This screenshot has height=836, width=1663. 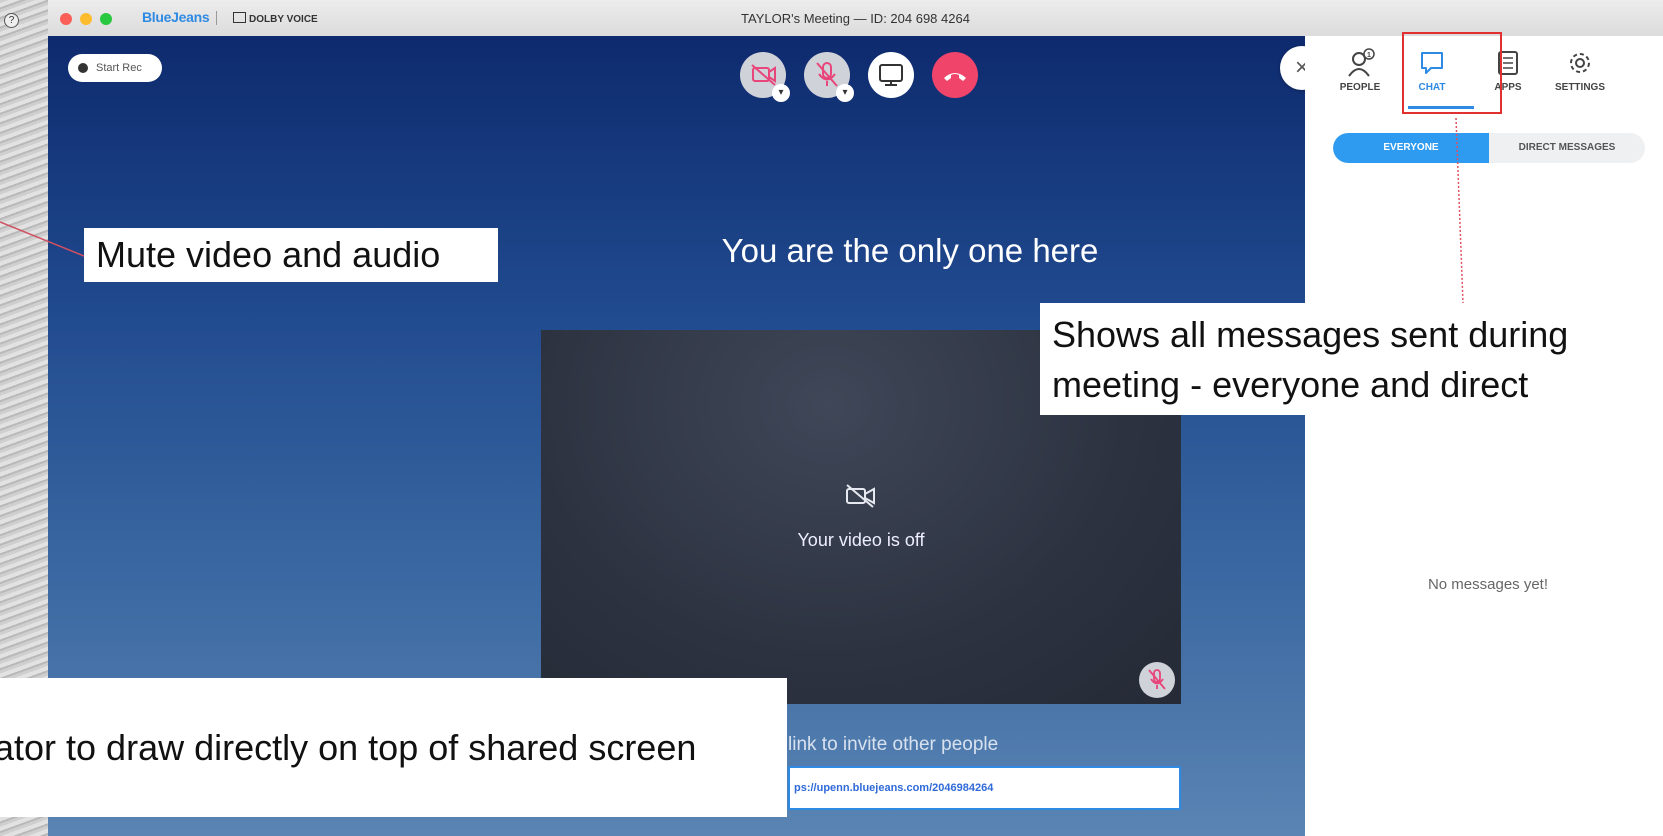 What do you see at coordinates (1579, 87) in the screenshot?
I see `tab-settings-label: SETTINGS` at bounding box center [1579, 87].